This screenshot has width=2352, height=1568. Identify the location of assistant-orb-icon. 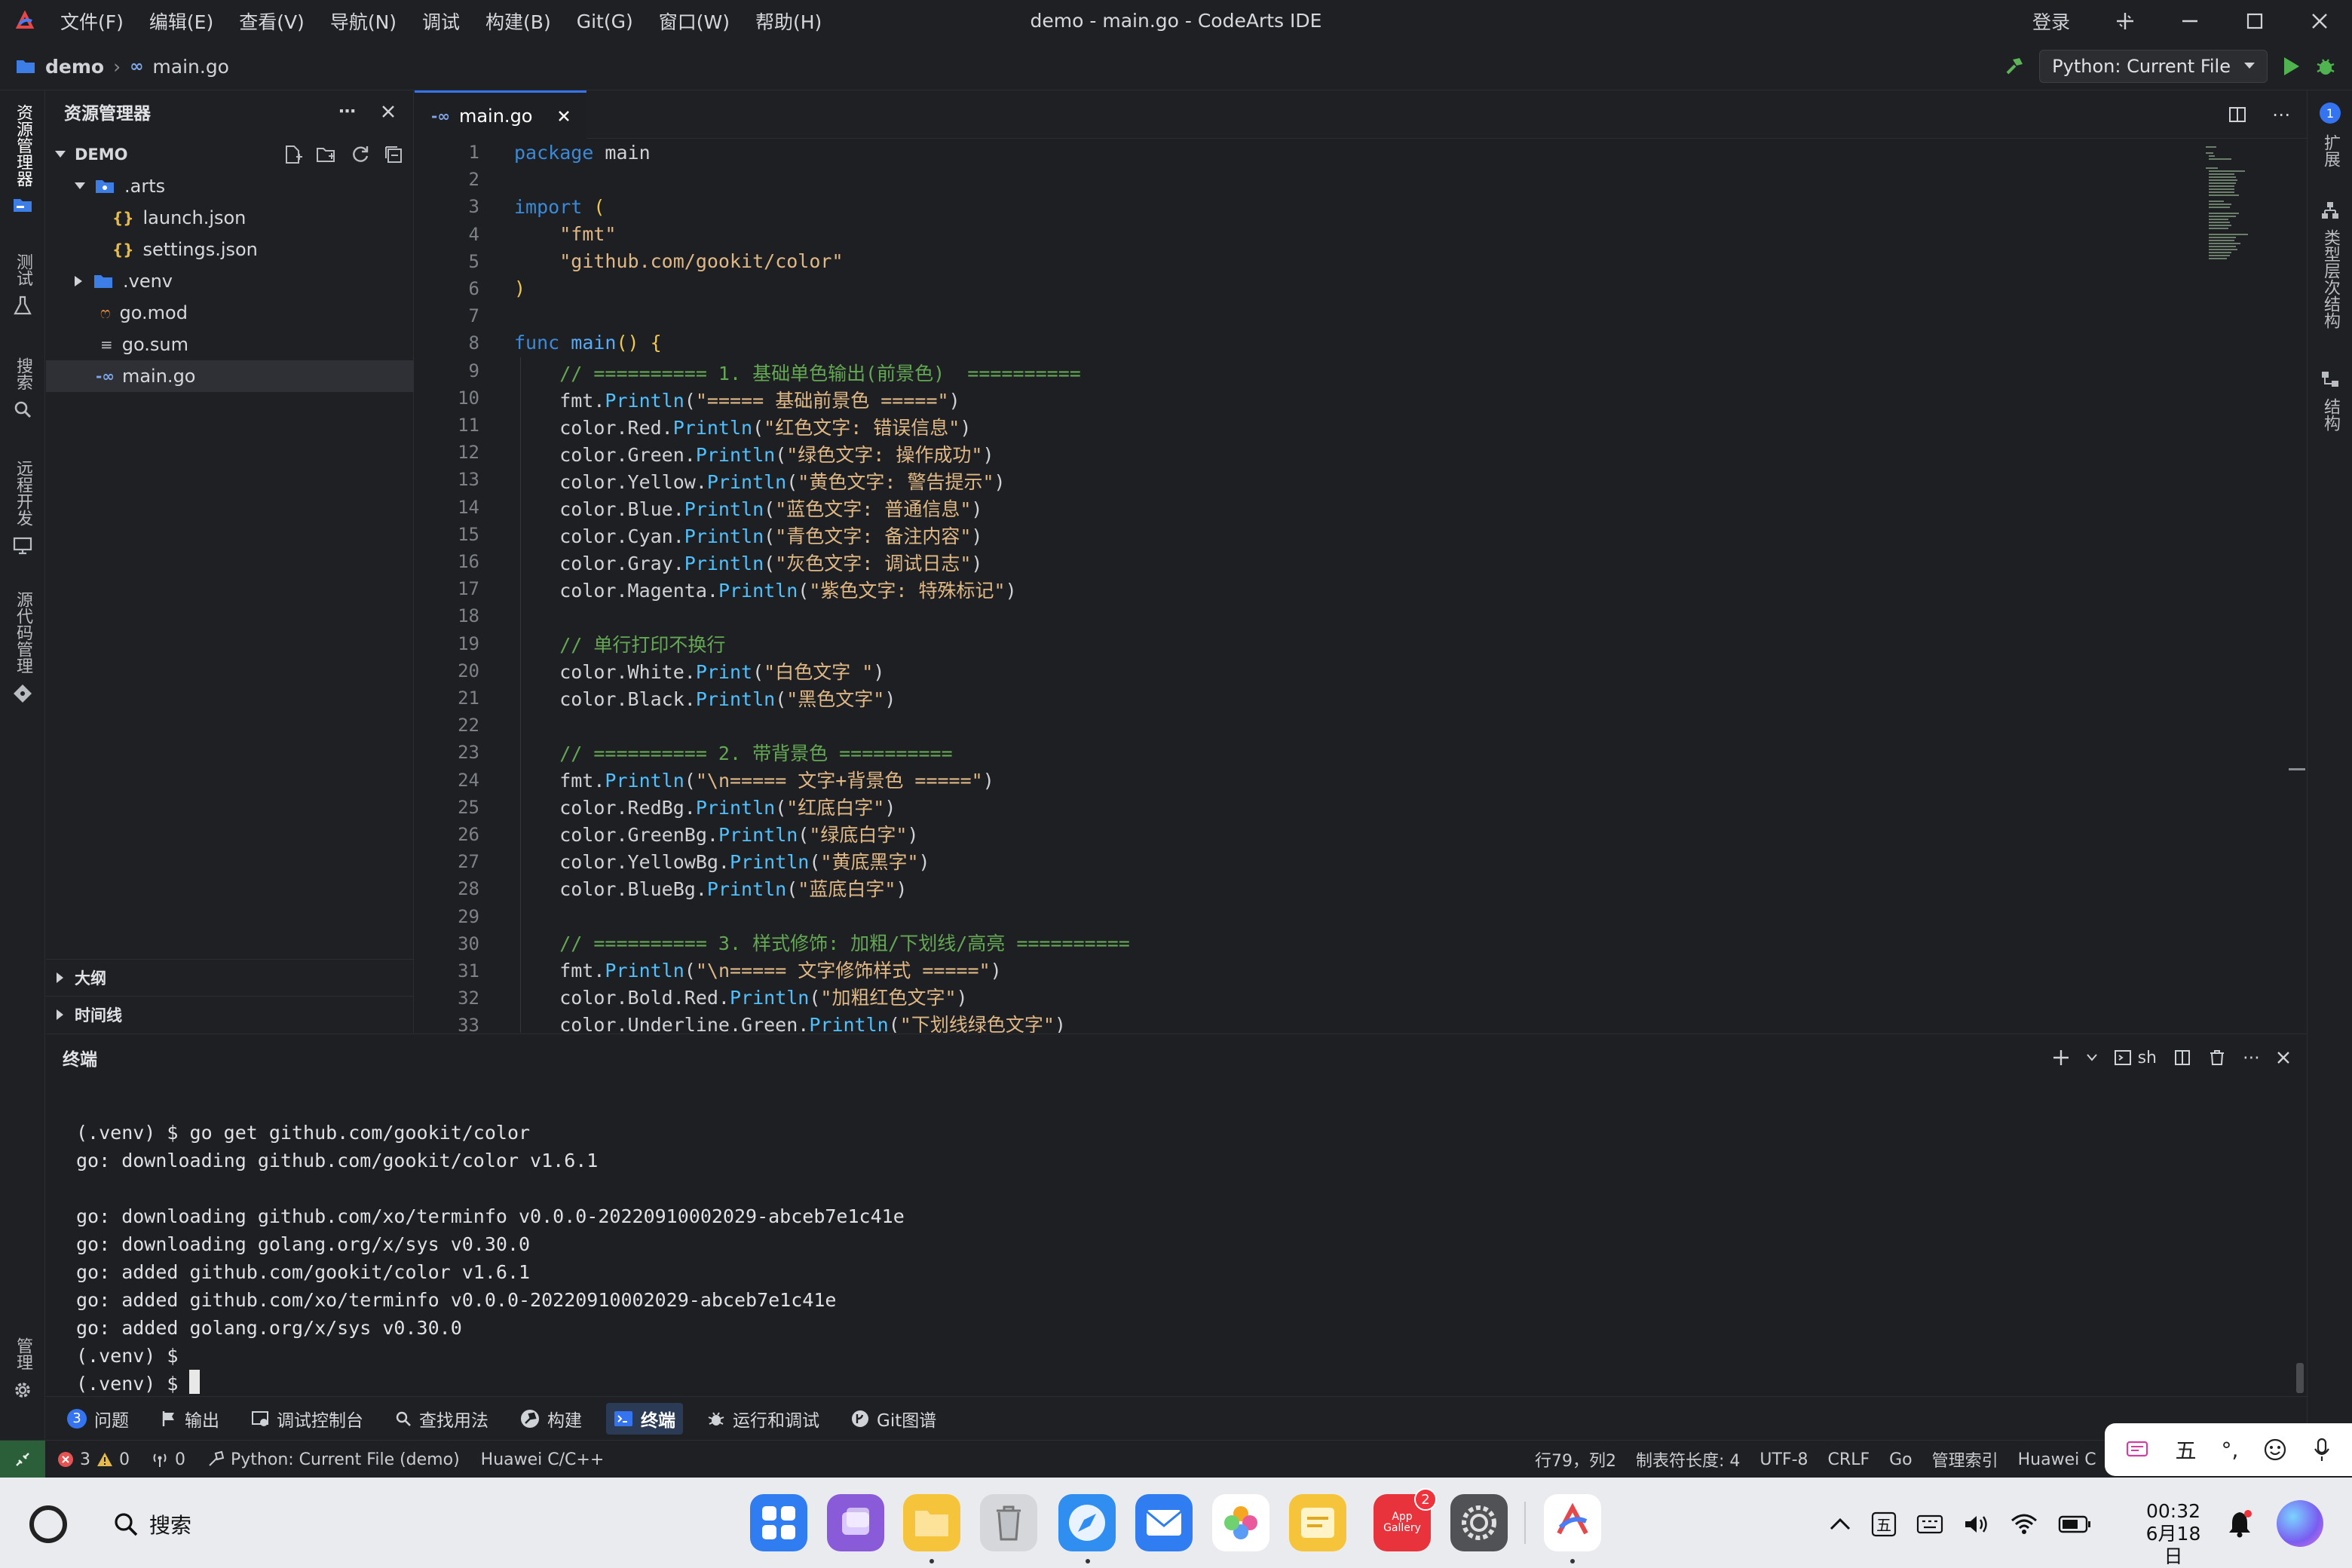
(2300, 1523).